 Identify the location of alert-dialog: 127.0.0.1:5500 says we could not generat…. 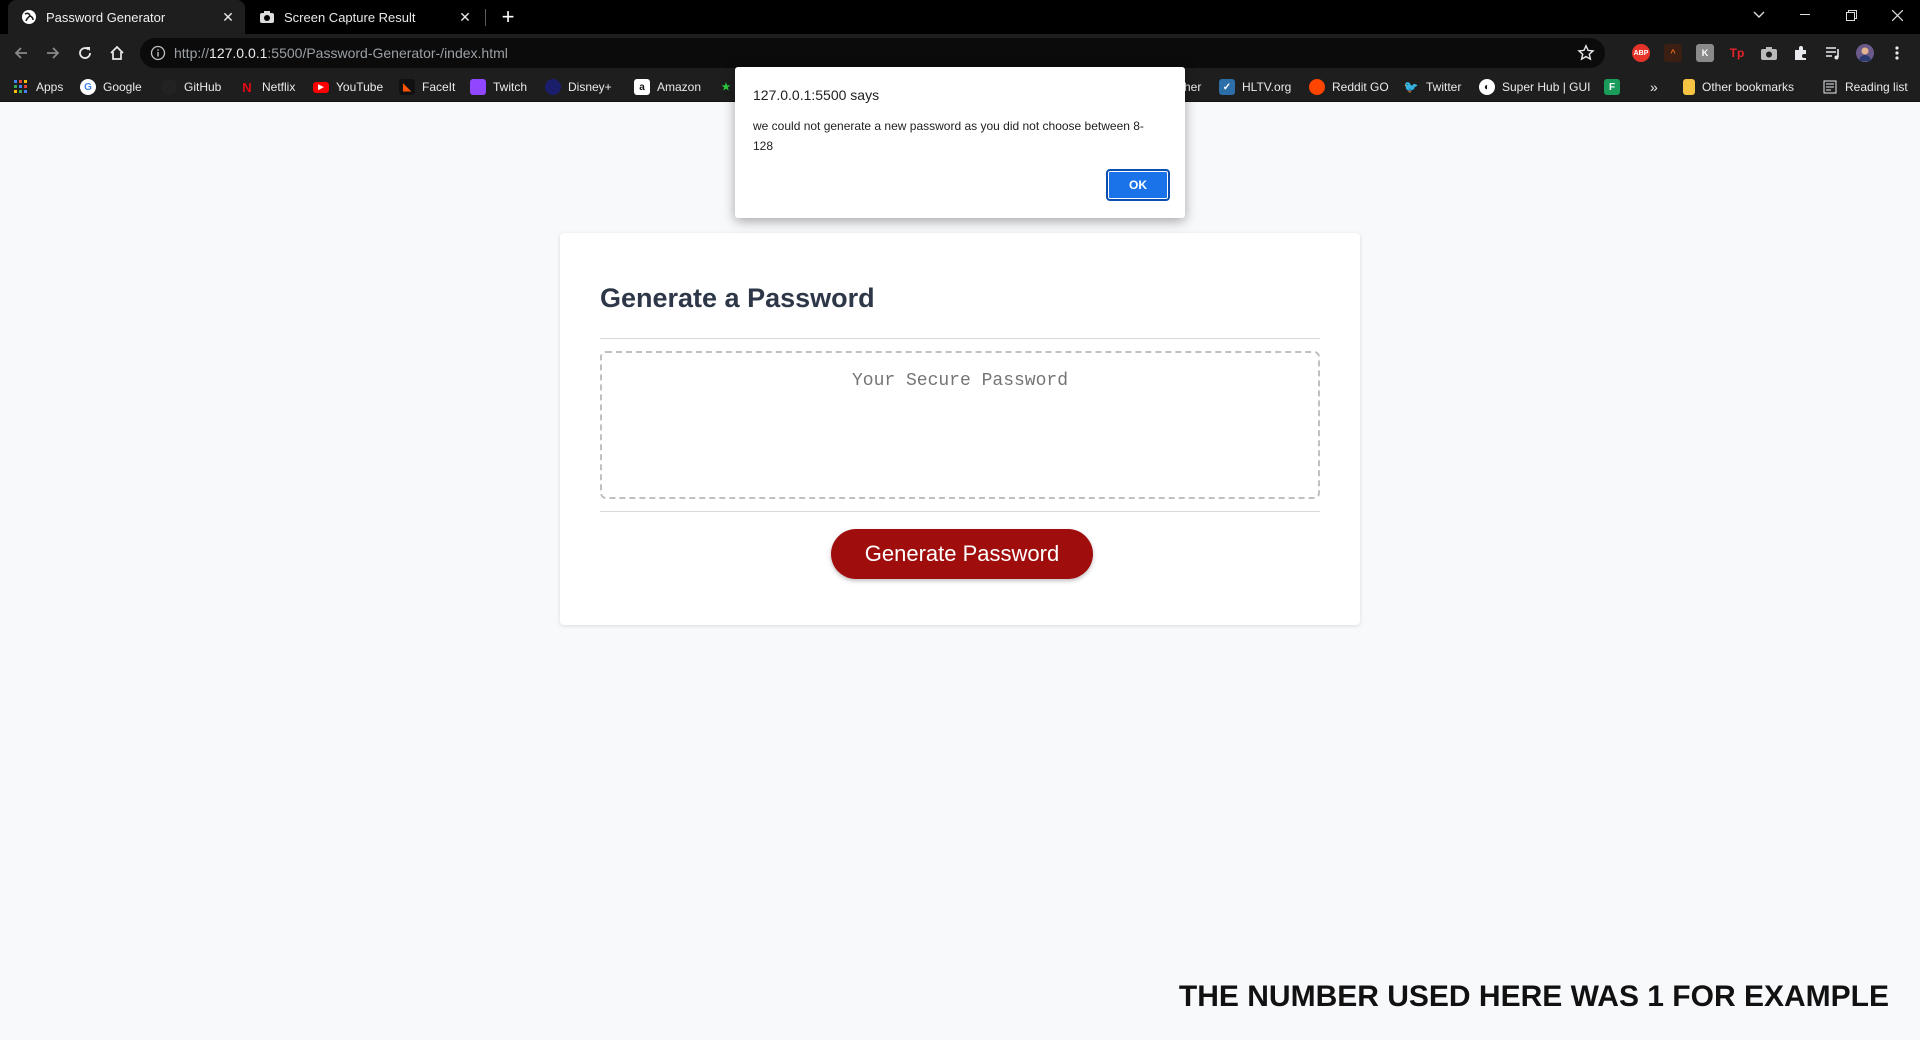
(960, 142).